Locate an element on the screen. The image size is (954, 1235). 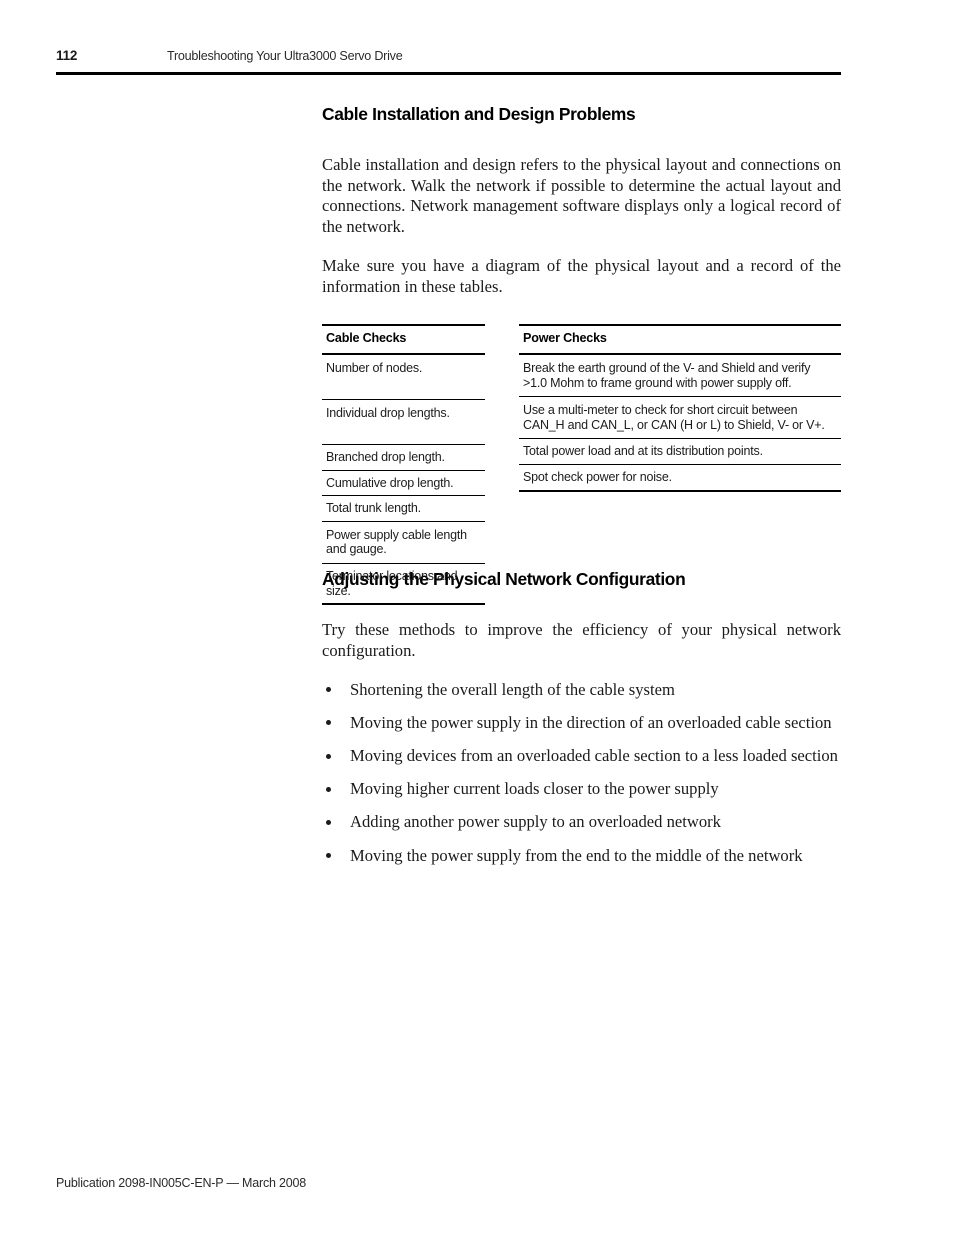
table-row: Terminator locations and size. is located at coordinates (403, 583).